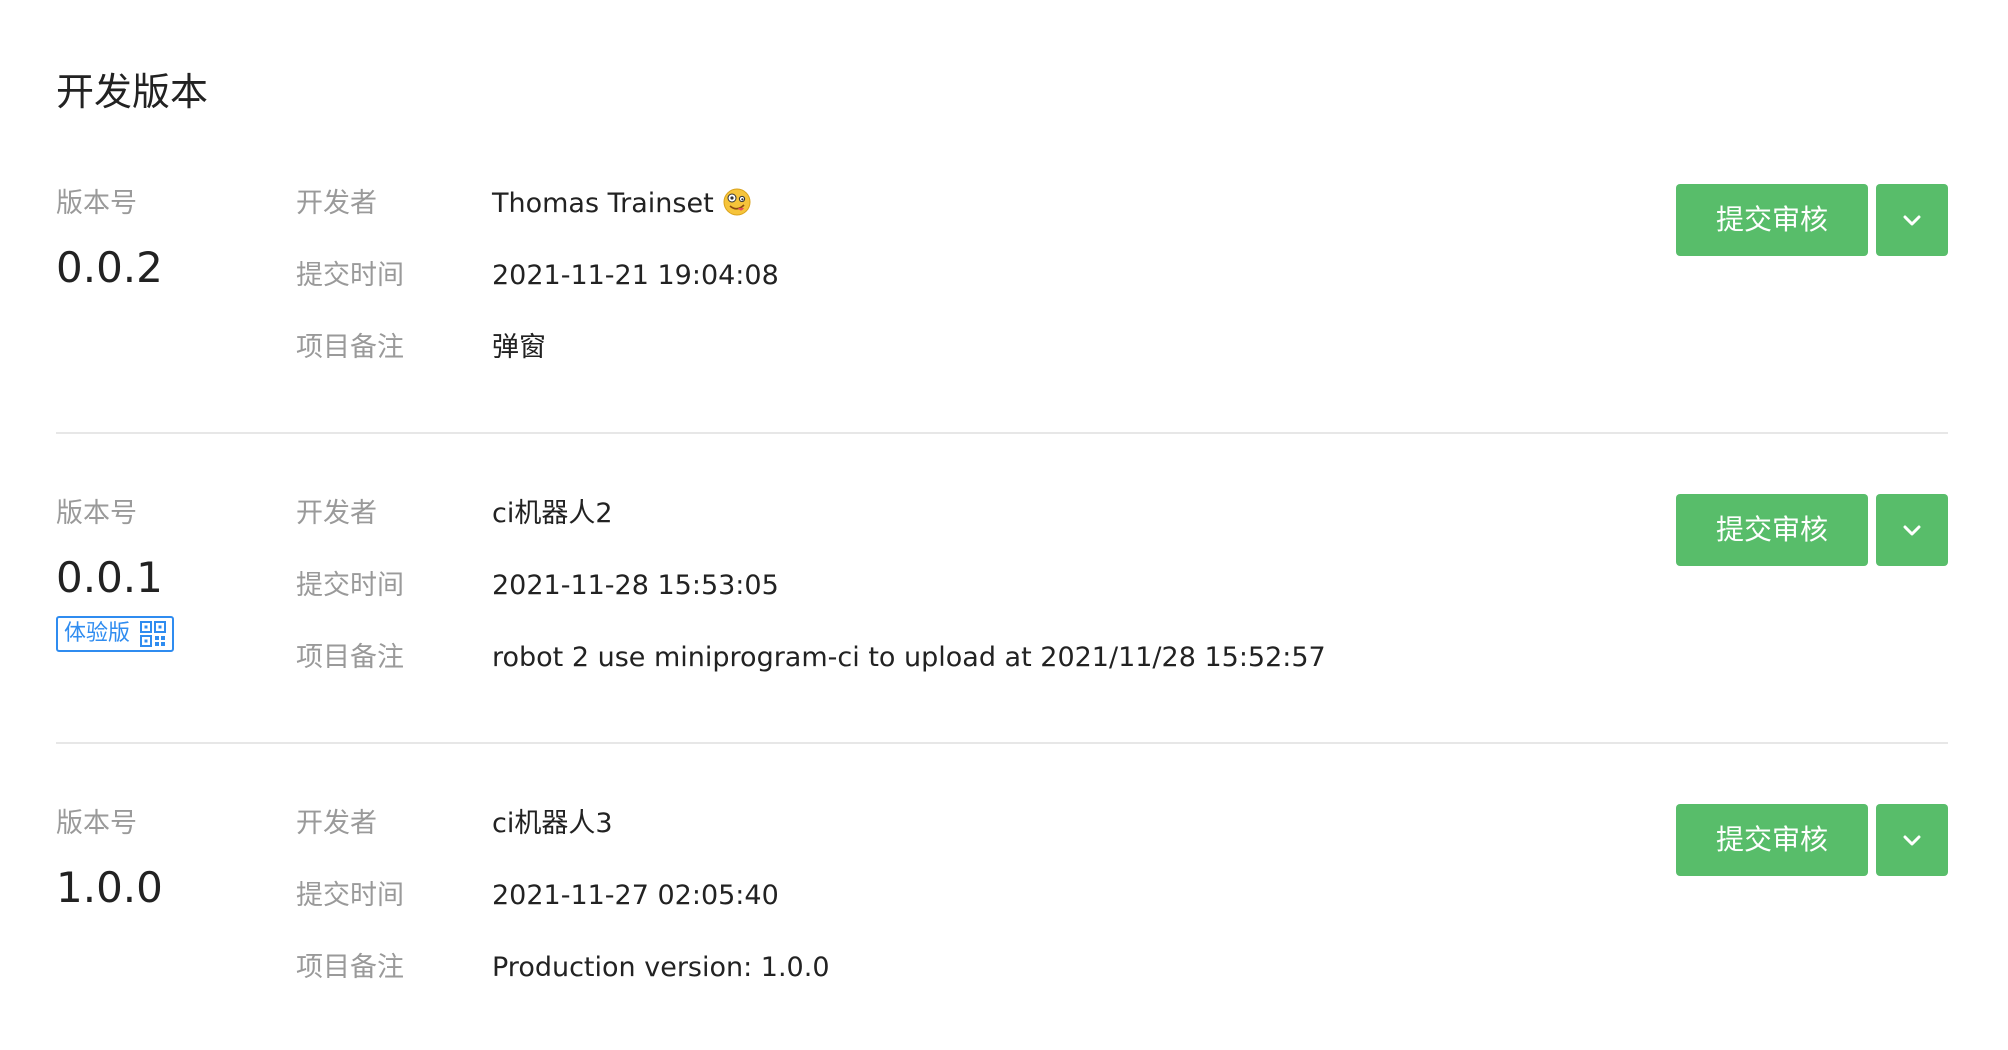 This screenshot has width=2008, height=1050. What do you see at coordinates (519, 347) in the screenshot?
I see `note-value: 弹窗` at bounding box center [519, 347].